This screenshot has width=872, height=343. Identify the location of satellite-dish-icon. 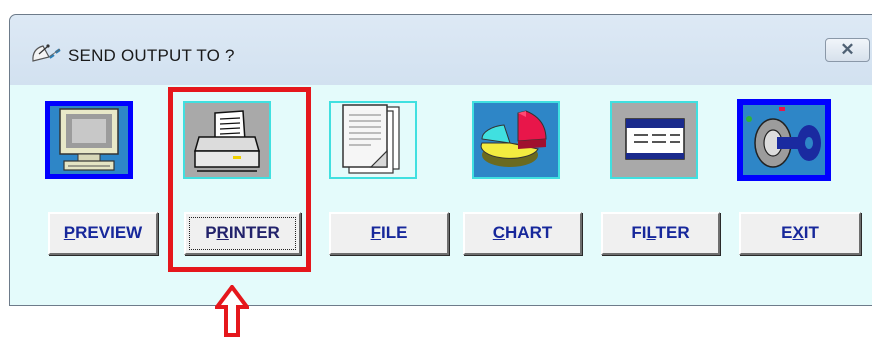
(46, 54).